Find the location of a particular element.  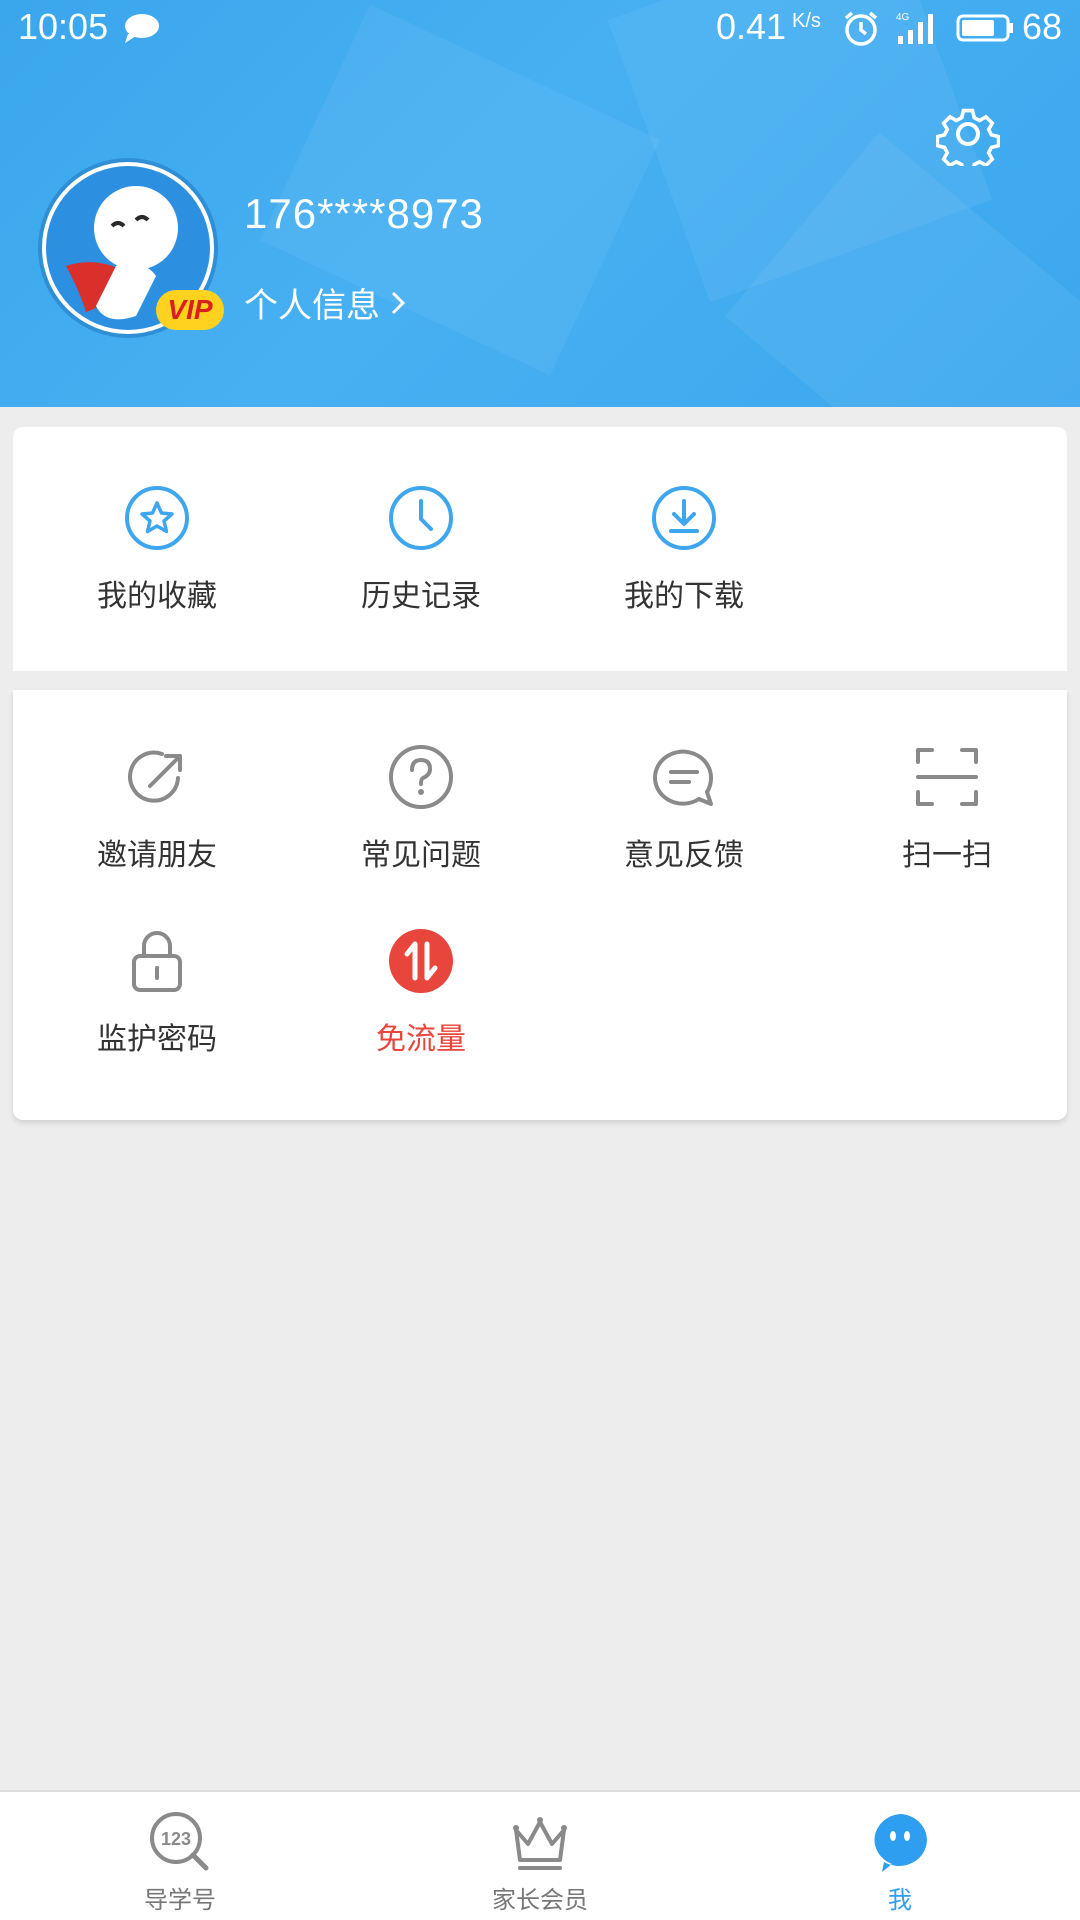

status-time: 10:05 is located at coordinates (63, 26).